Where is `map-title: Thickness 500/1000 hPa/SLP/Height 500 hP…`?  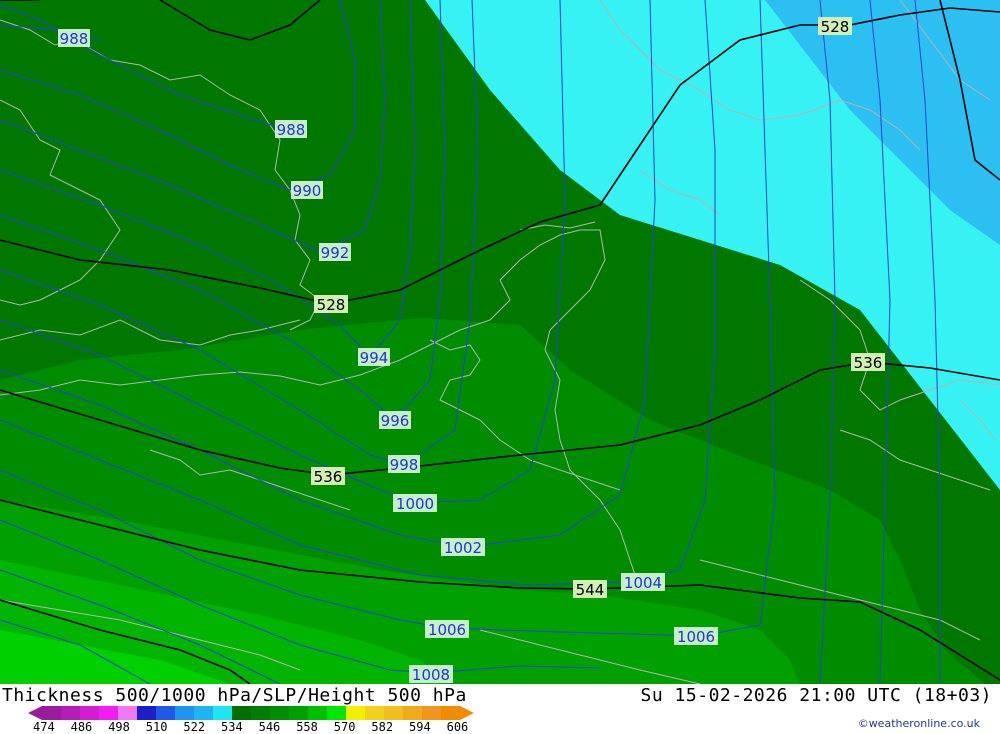
map-title: Thickness 500/1000 hPa/SLP/Height 500 hP… is located at coordinates (234, 695).